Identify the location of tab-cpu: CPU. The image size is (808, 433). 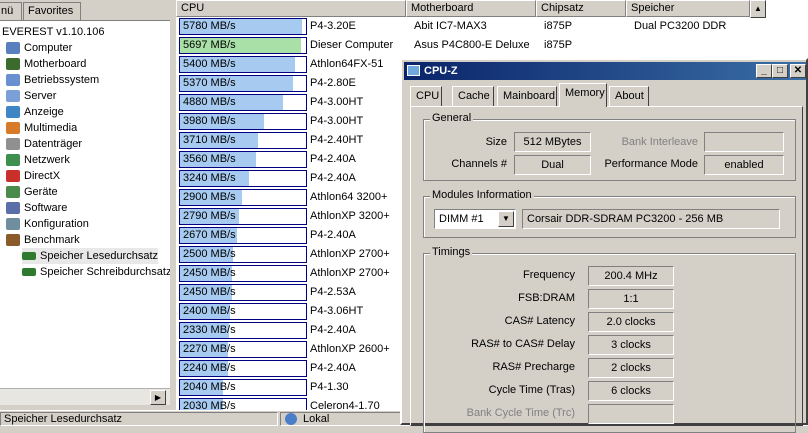
(426, 96).